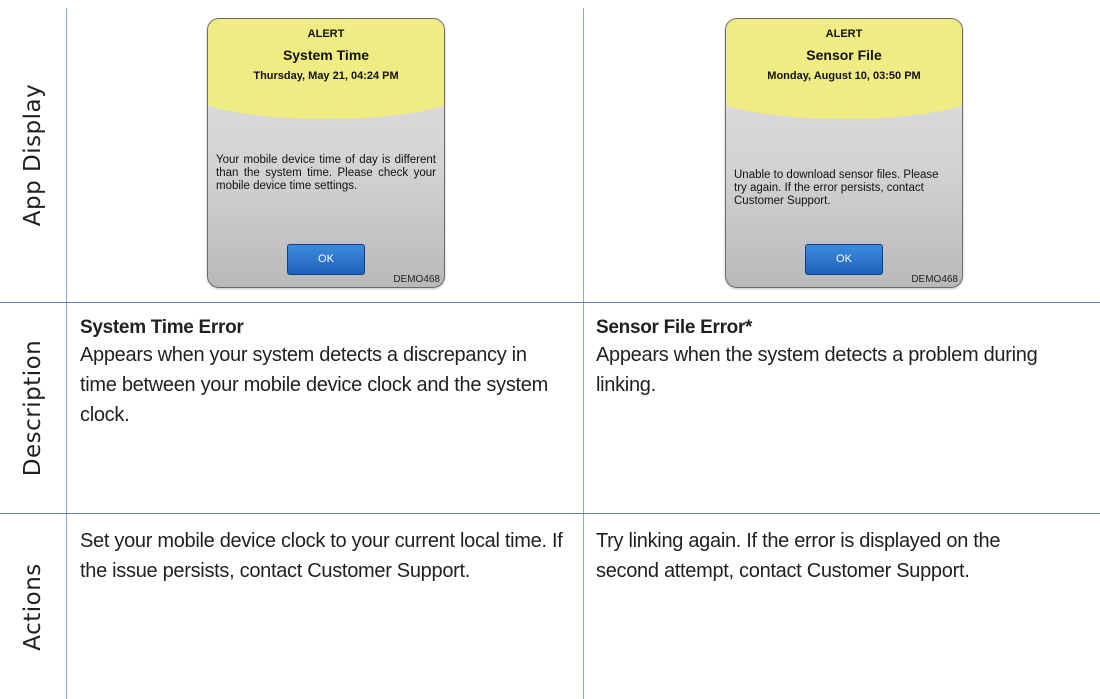 The image size is (1100, 699). I want to click on column-divider-middle, so click(583, 353).